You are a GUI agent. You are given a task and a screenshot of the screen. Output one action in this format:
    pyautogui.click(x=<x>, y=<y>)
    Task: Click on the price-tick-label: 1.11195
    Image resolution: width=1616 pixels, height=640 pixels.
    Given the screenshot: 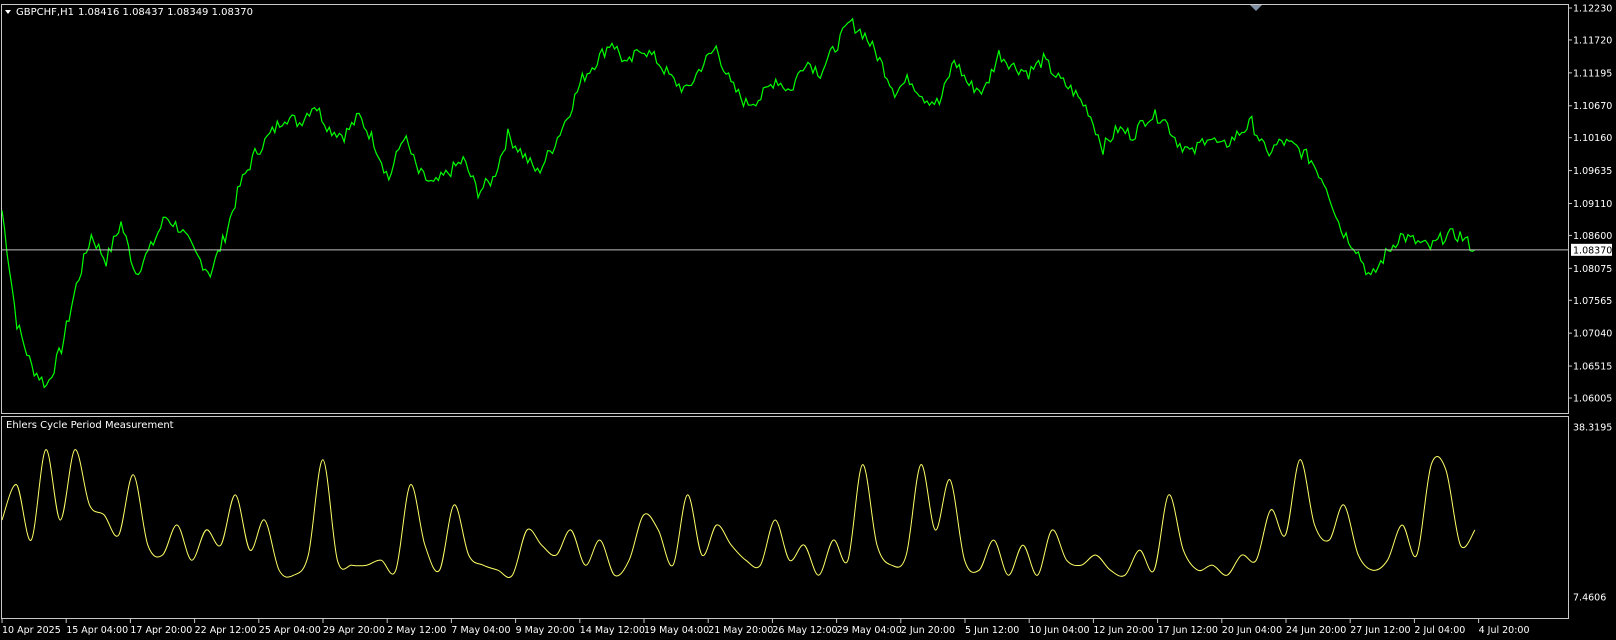 What is the action you would take?
    pyautogui.click(x=1592, y=73)
    